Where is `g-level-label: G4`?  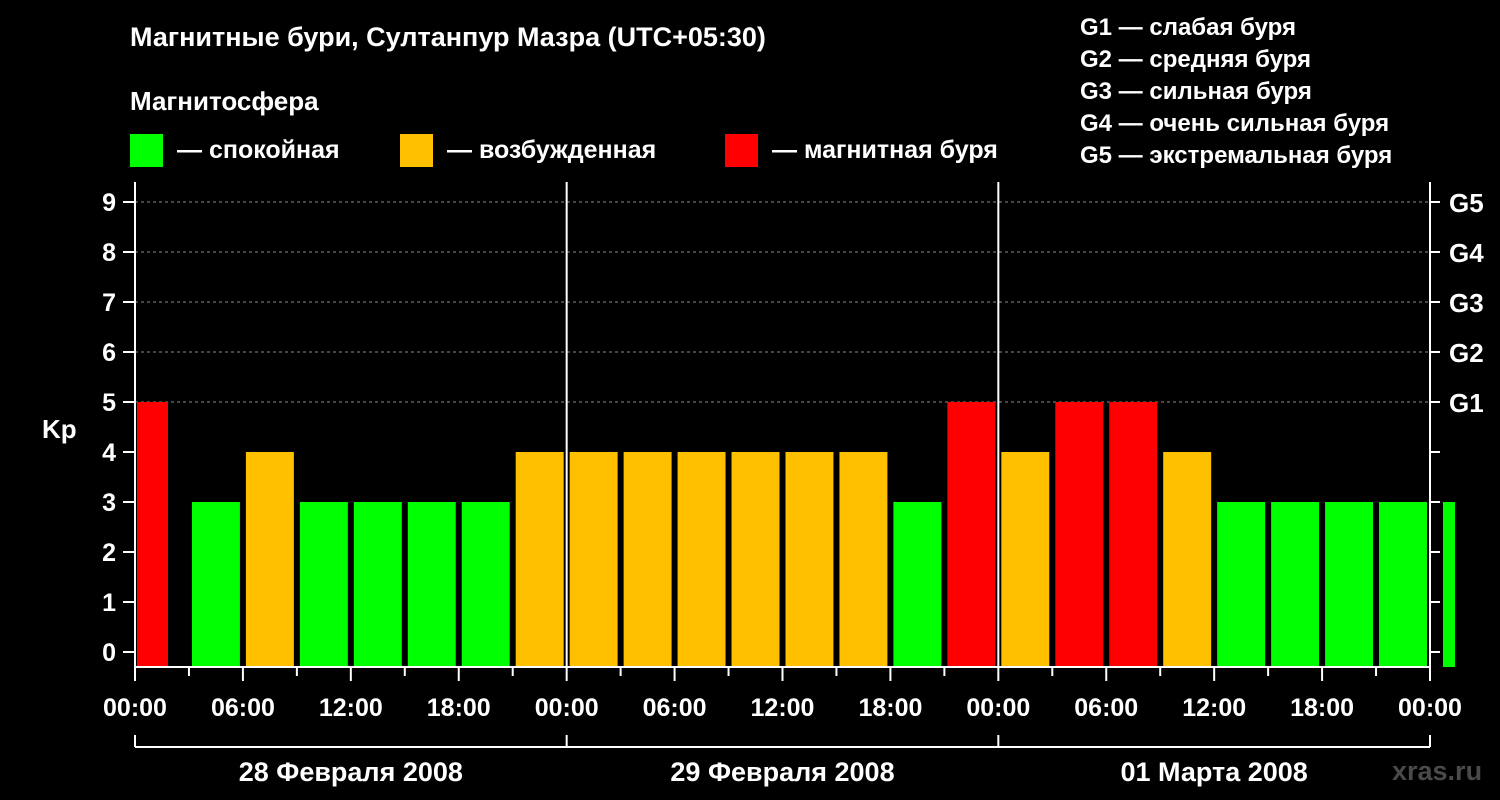
g-level-label: G4 is located at coordinates (1466, 253).